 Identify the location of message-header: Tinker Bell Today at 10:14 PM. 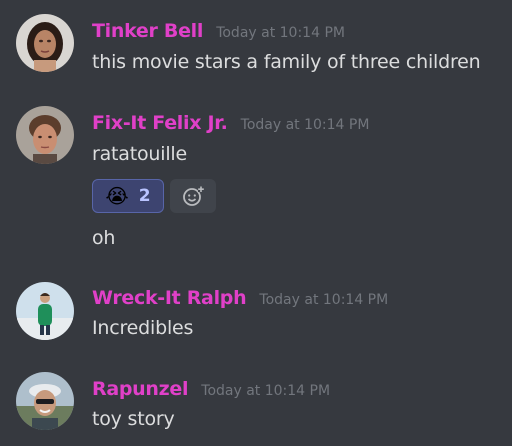
(218, 31).